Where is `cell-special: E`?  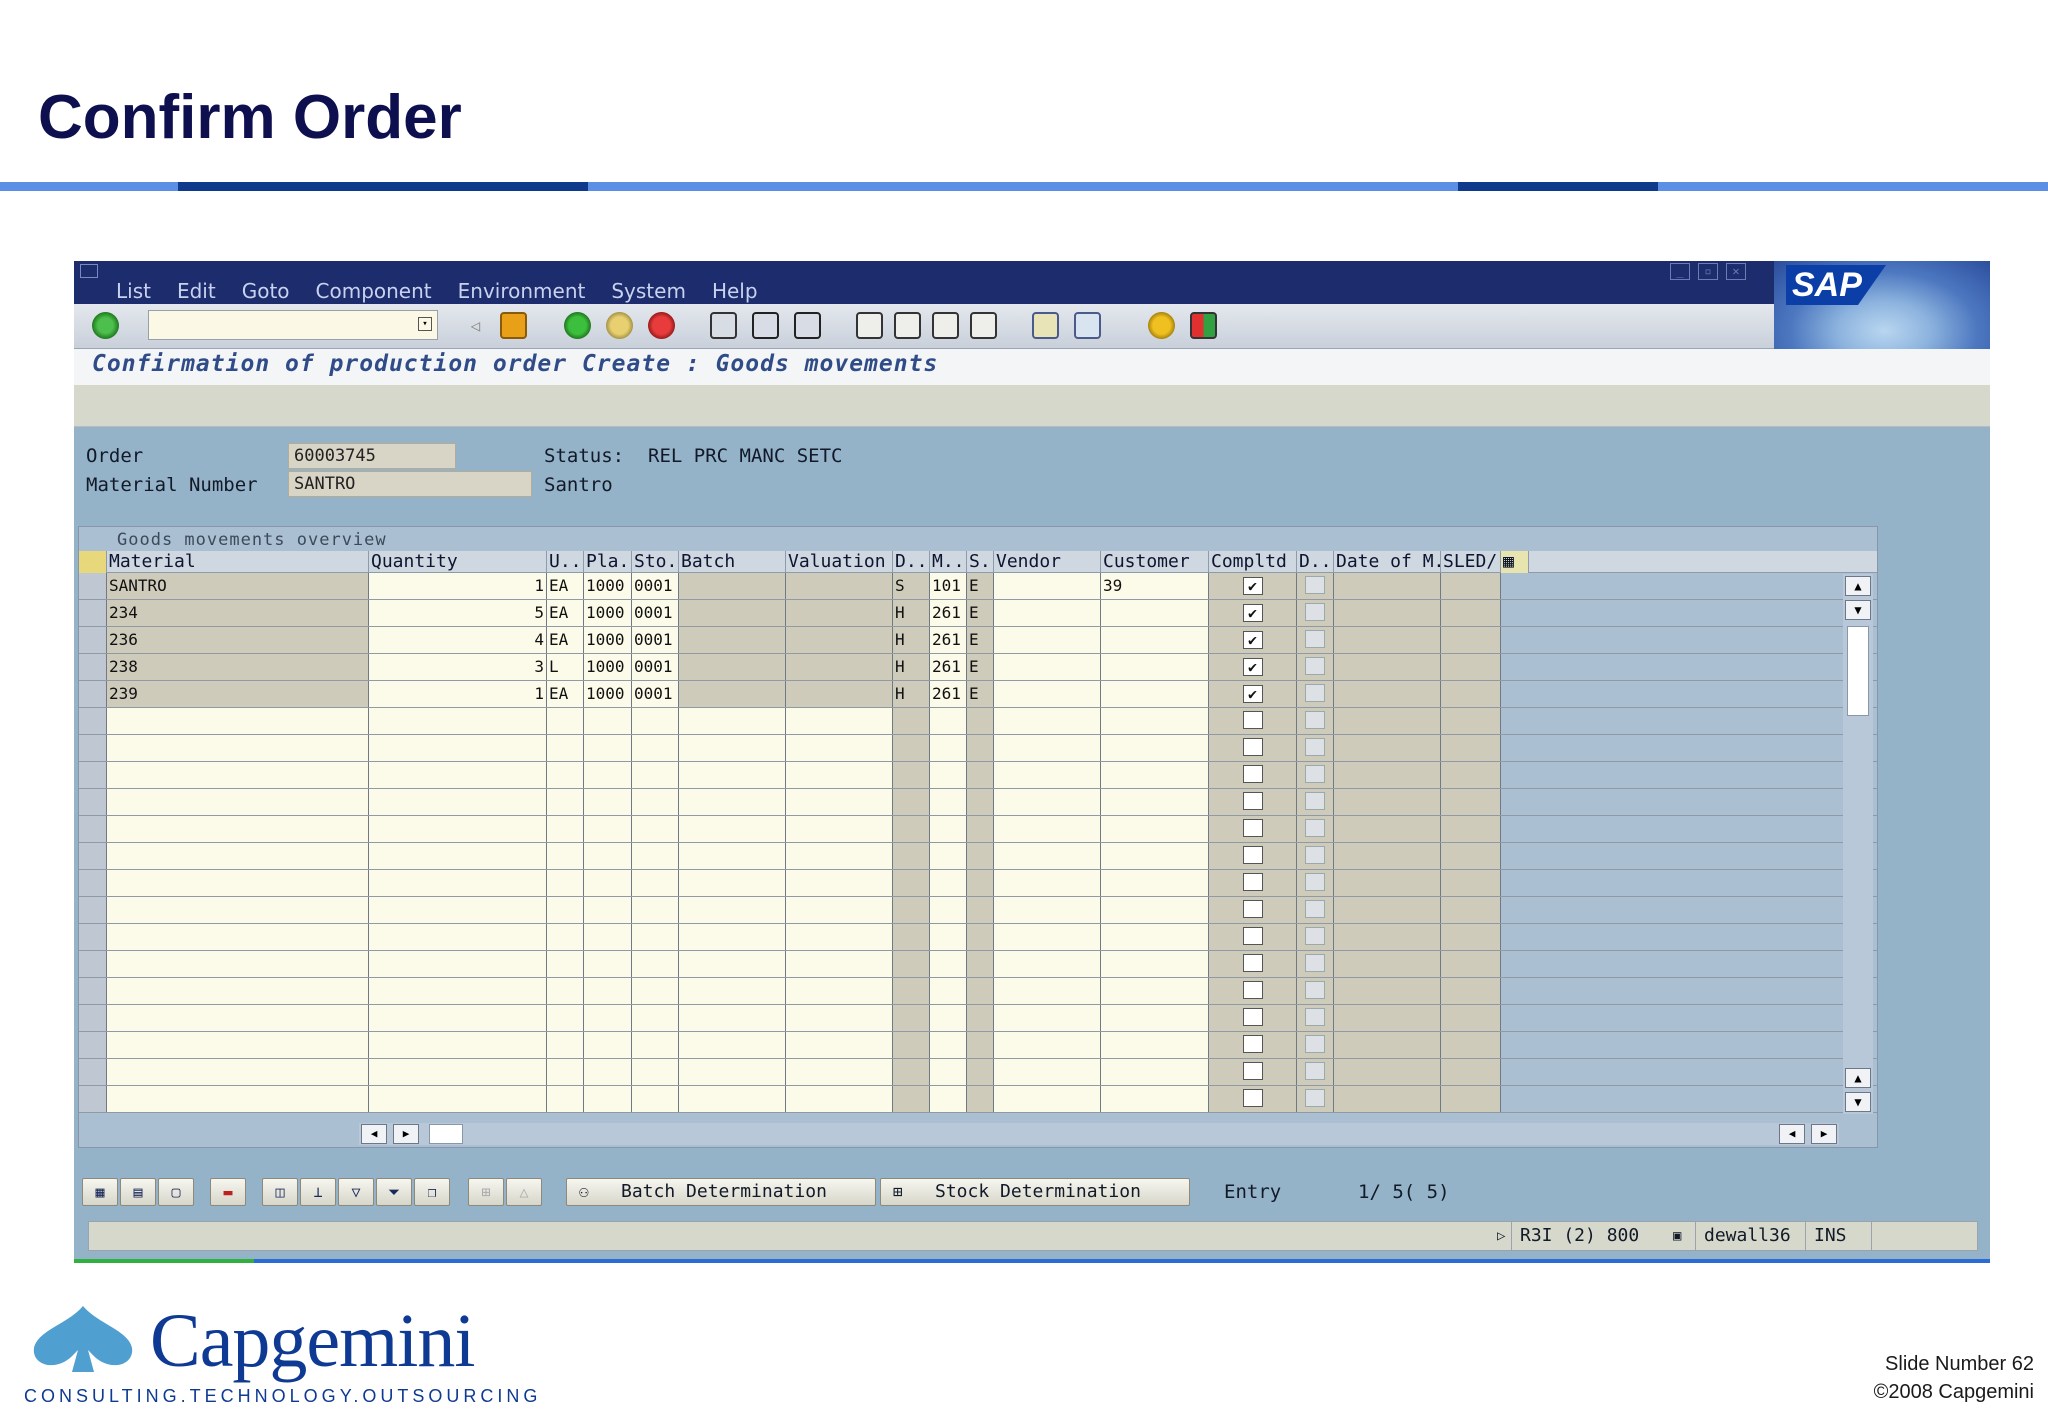 cell-special: E is located at coordinates (980, 640).